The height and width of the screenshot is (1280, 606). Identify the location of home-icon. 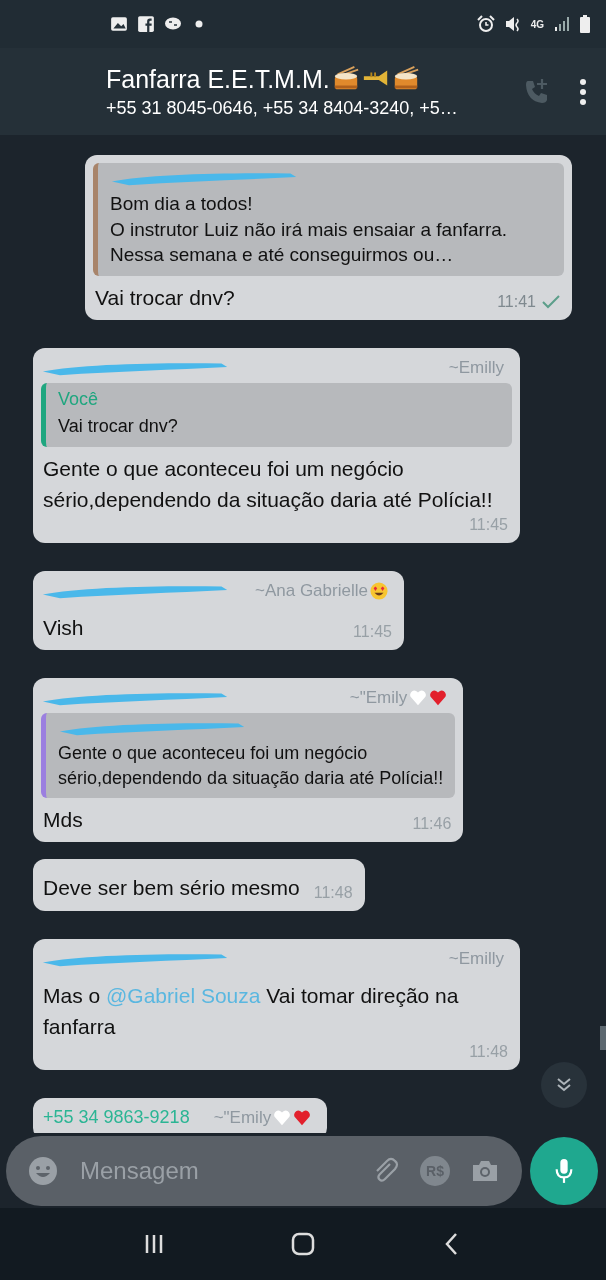
(303, 1244).